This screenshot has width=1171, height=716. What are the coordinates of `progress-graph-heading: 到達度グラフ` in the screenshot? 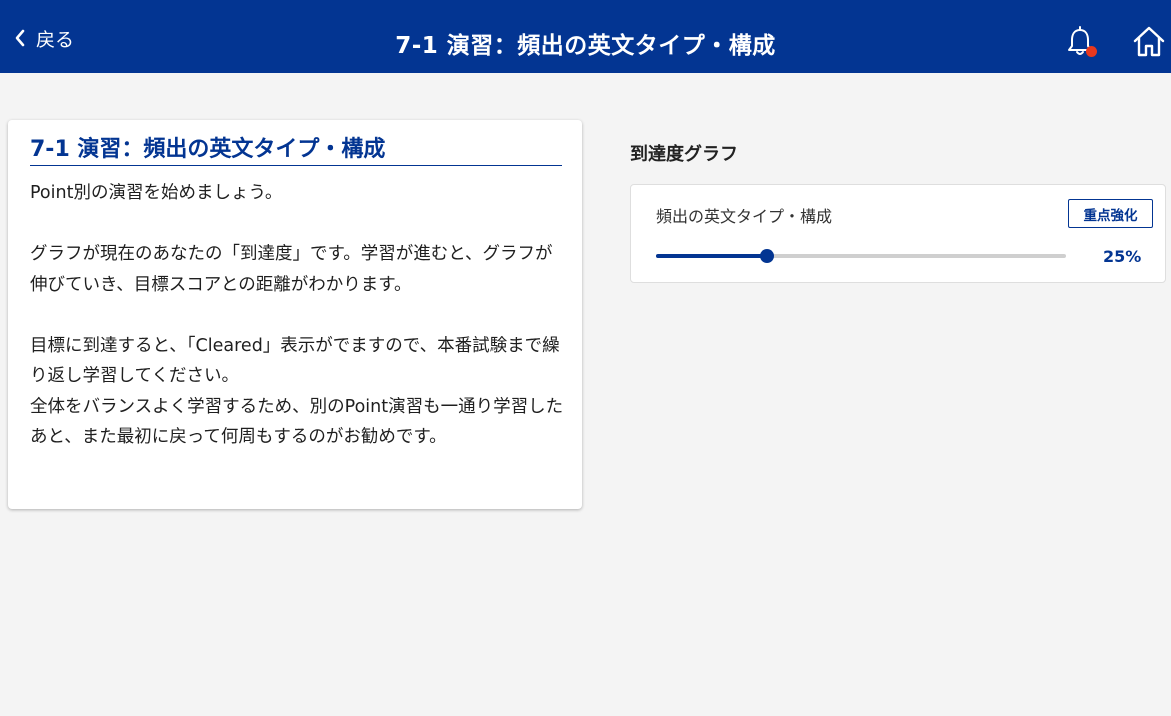 It's located at (684, 154).